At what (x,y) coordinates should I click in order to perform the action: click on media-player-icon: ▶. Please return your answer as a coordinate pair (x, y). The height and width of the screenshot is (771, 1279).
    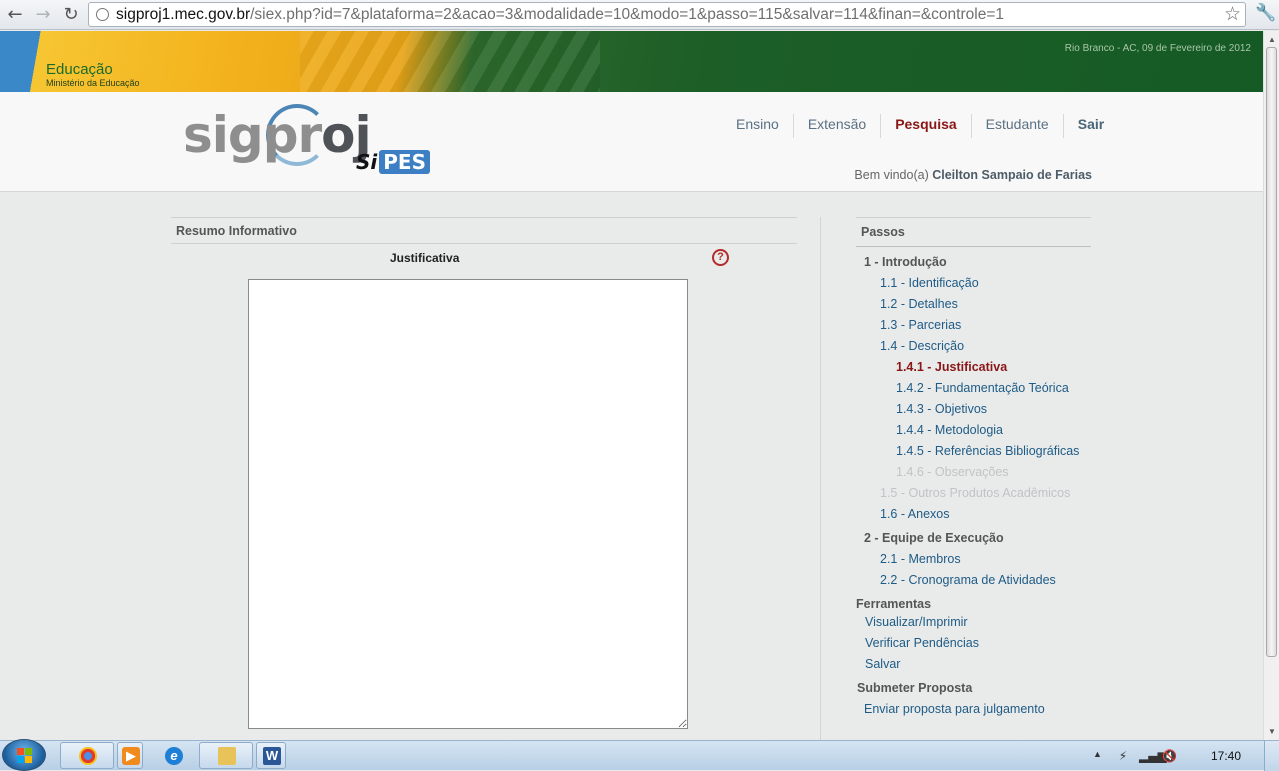
    Looking at the image, I should click on (131, 756).